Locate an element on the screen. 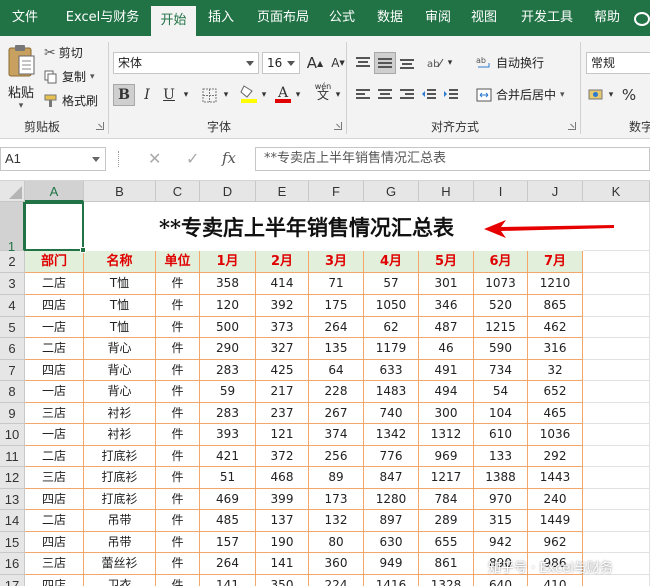 Image resolution: width=650 pixels, height=586 pixels. table-cell: 237 is located at coordinates (282, 413).